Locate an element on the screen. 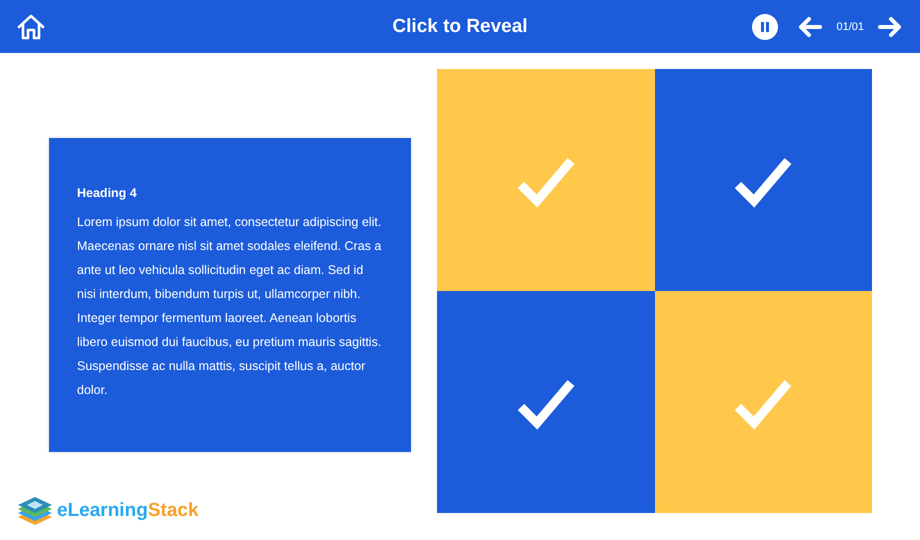  page-title: Click to Reveal is located at coordinates (460, 27).